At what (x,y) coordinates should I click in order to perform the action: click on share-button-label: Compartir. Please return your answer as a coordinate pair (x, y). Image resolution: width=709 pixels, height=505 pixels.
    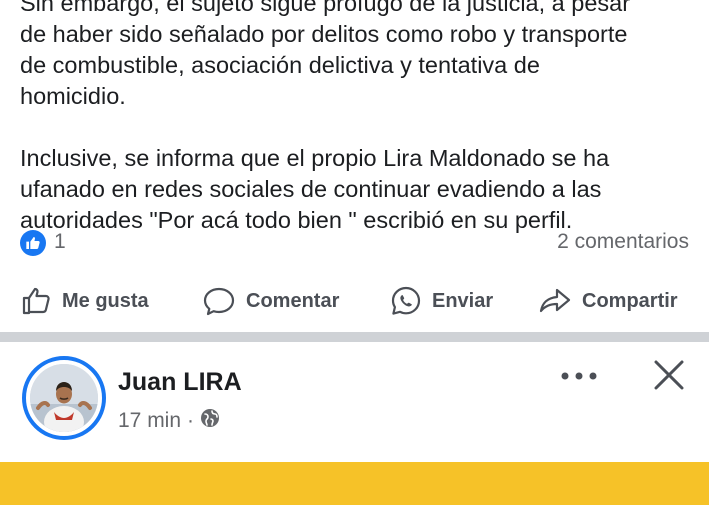
    Looking at the image, I should click on (630, 300).